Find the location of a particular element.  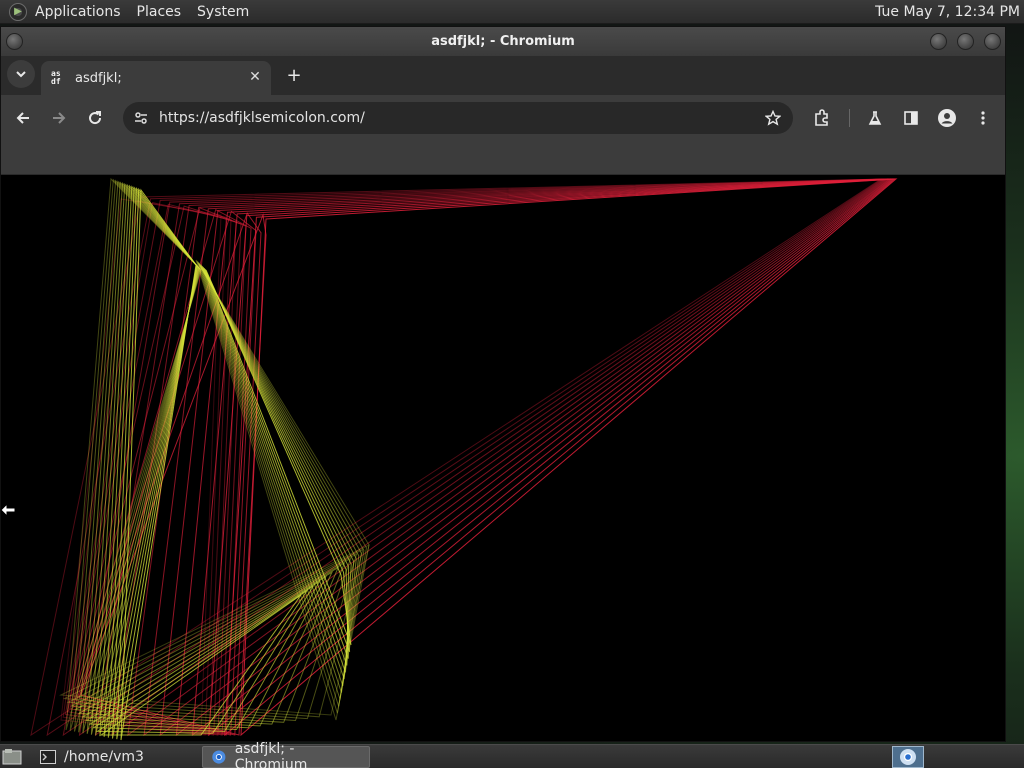

address-bar: https://asdfjklsemicolon.com/ is located at coordinates (458, 118).